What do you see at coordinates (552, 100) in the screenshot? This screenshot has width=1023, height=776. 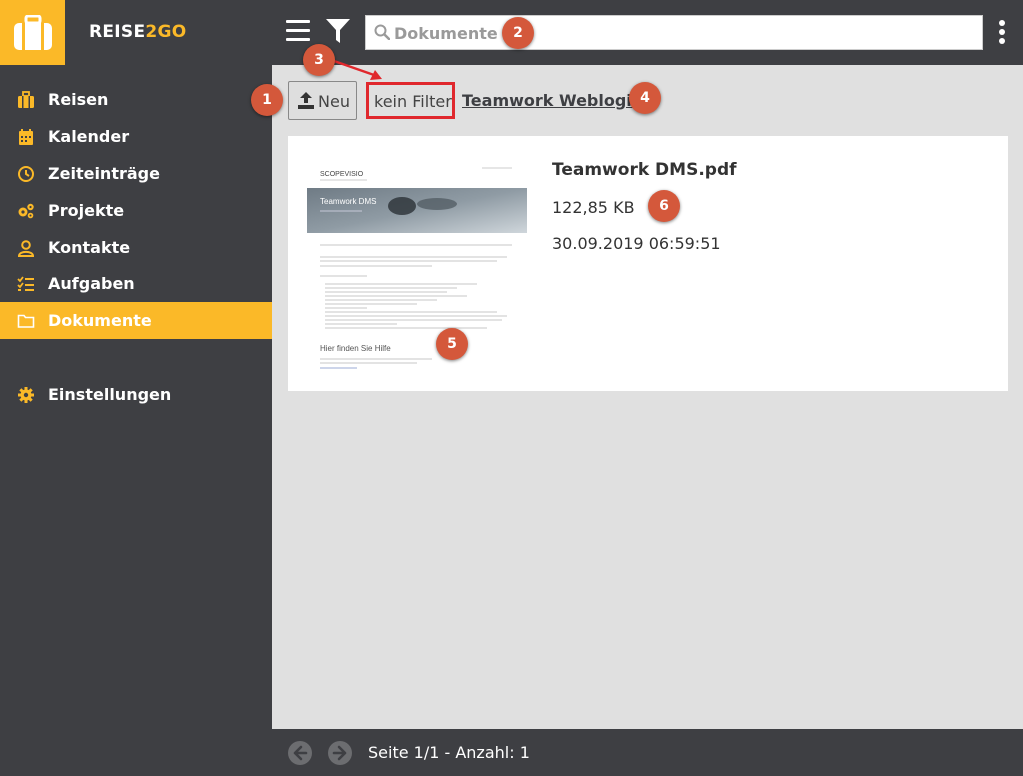 I see `teamwork-weblogin-link: Teamwork Weblogin` at bounding box center [552, 100].